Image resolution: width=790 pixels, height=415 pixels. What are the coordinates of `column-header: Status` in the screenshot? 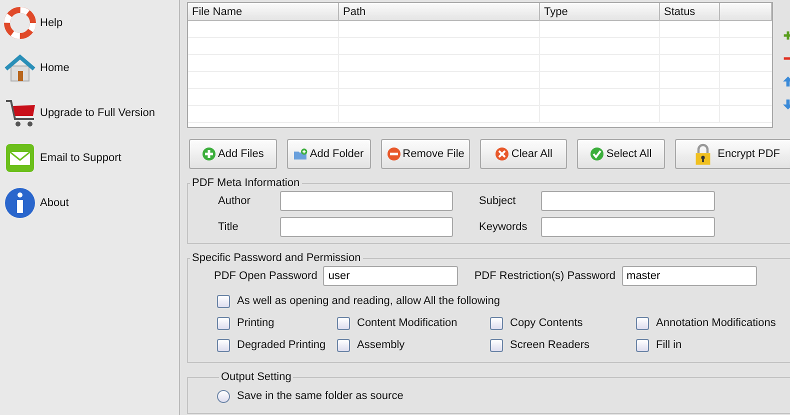 It's located at (690, 12).